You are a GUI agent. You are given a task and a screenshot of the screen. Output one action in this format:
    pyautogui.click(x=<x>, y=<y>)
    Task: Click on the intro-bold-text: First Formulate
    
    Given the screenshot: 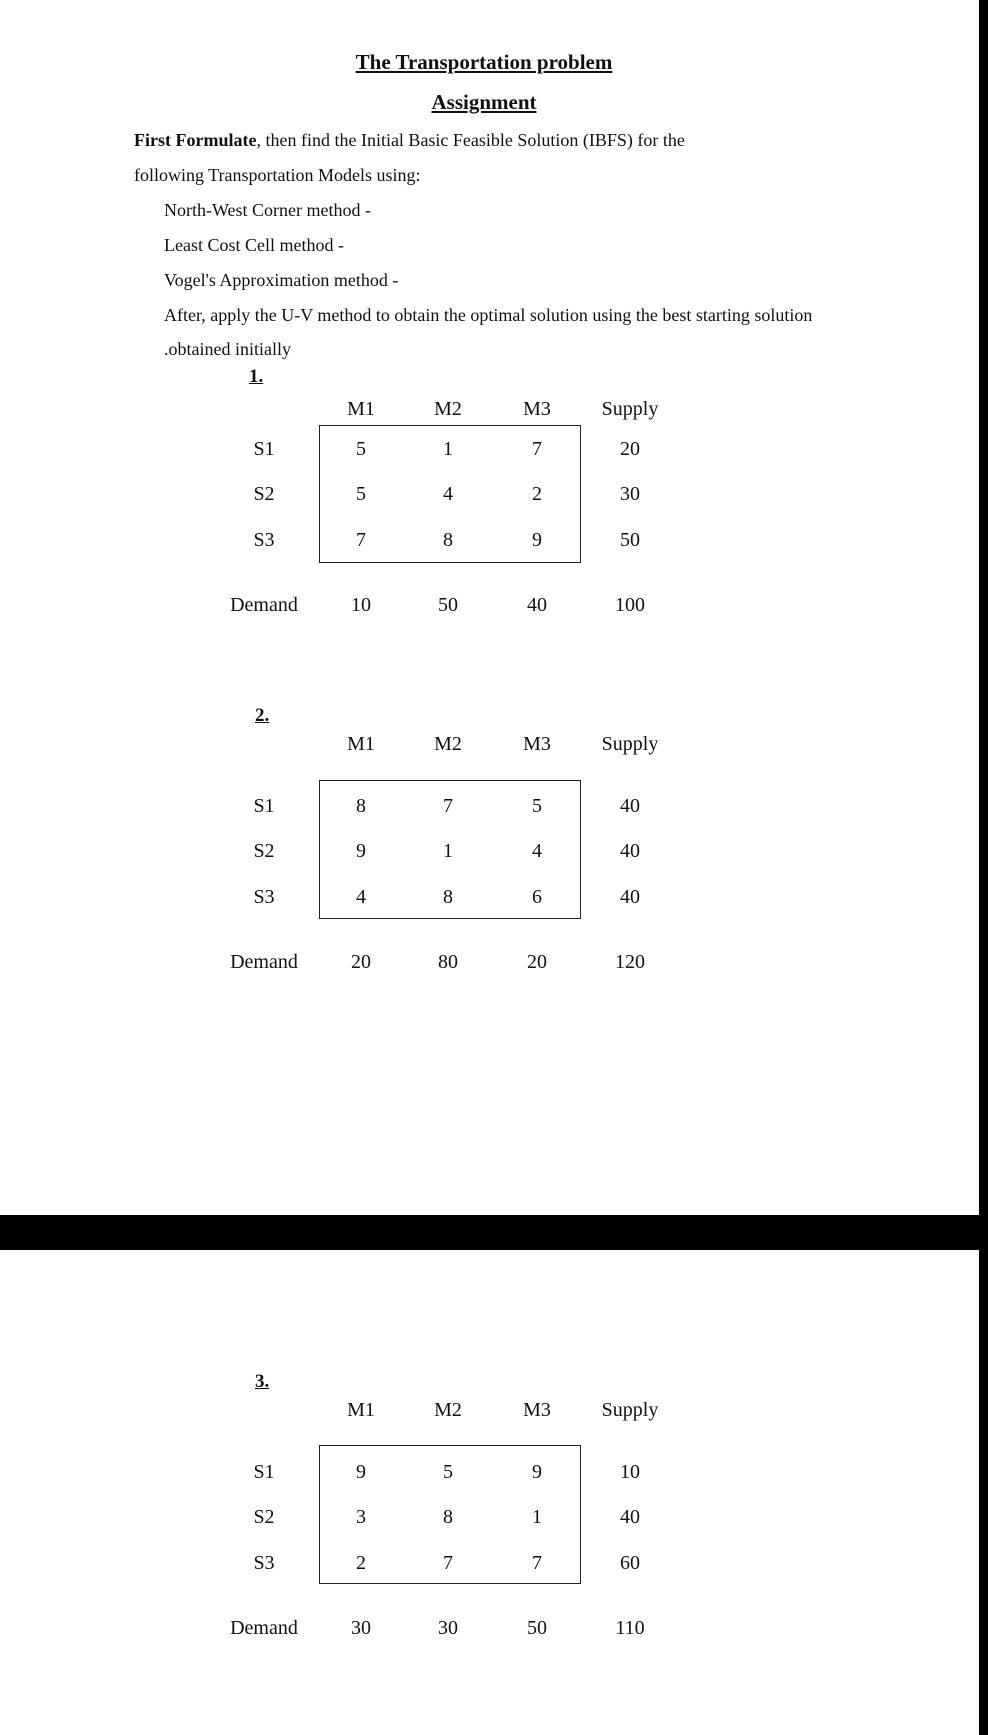 What is the action you would take?
    pyautogui.click(x=195, y=140)
    